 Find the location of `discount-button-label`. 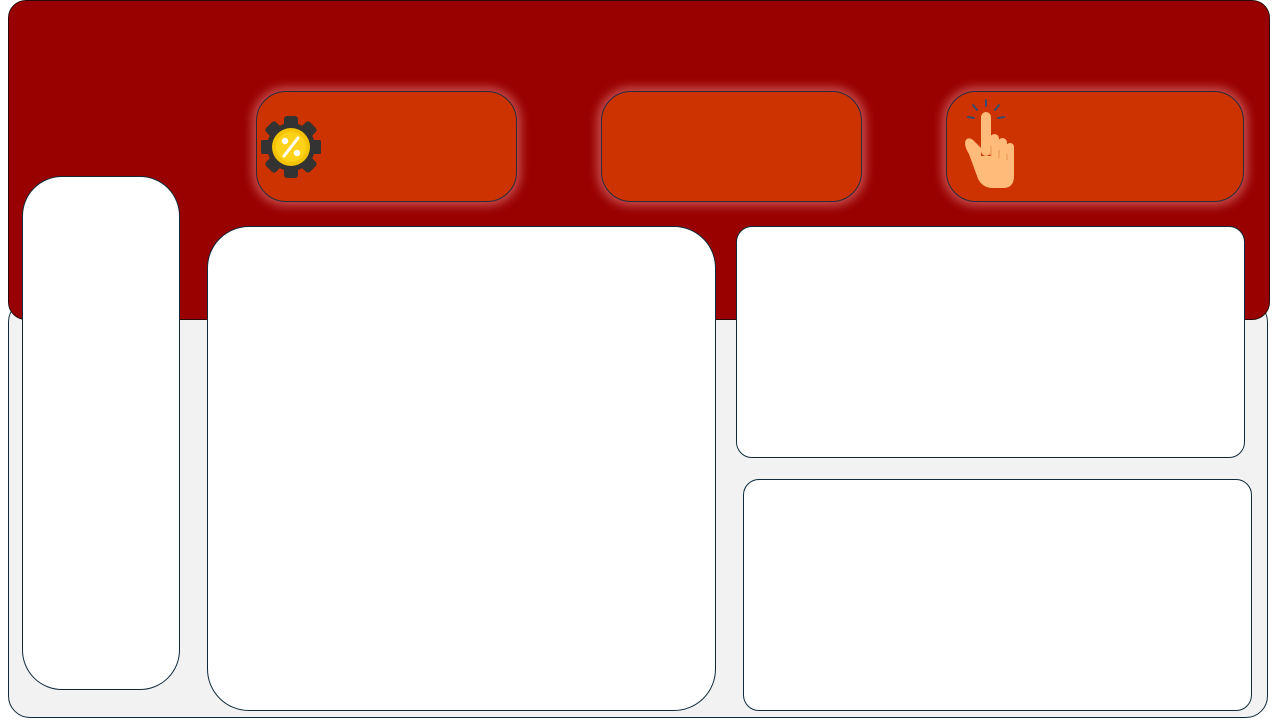

discount-button-label is located at coordinates (411, 146).